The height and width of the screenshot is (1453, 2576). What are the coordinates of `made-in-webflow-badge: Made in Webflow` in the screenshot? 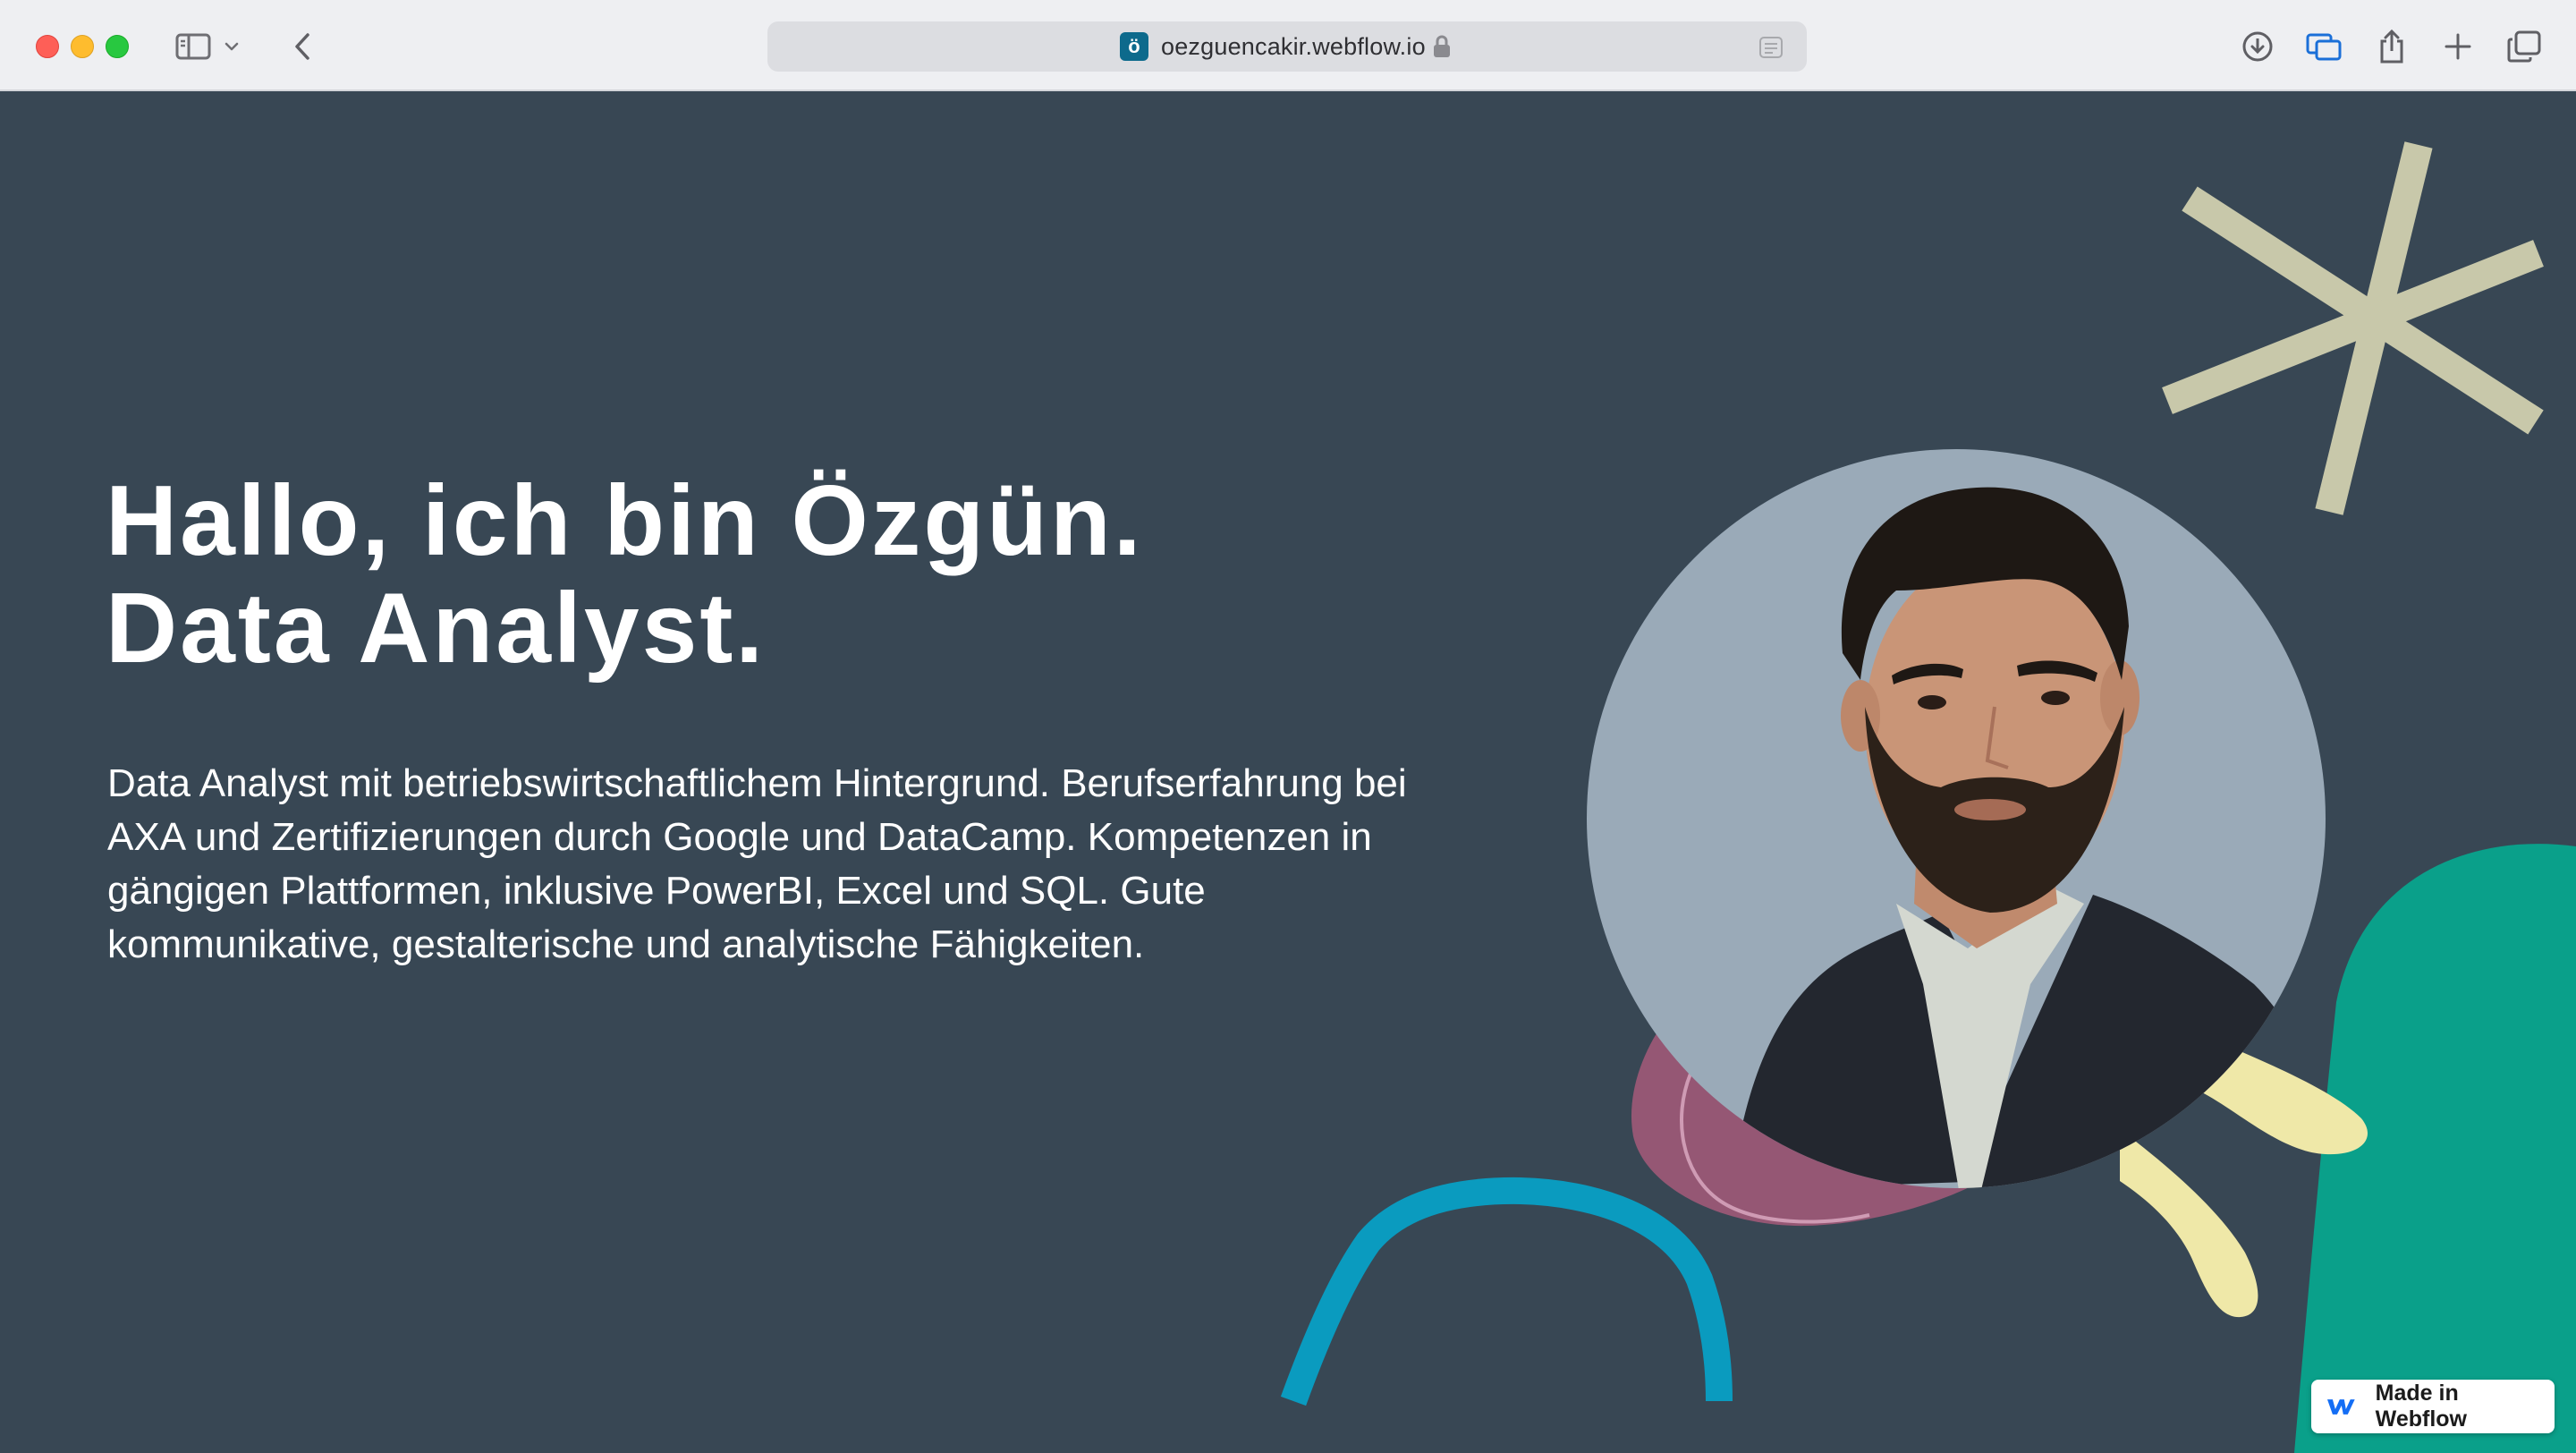 It's located at (2433, 1406).